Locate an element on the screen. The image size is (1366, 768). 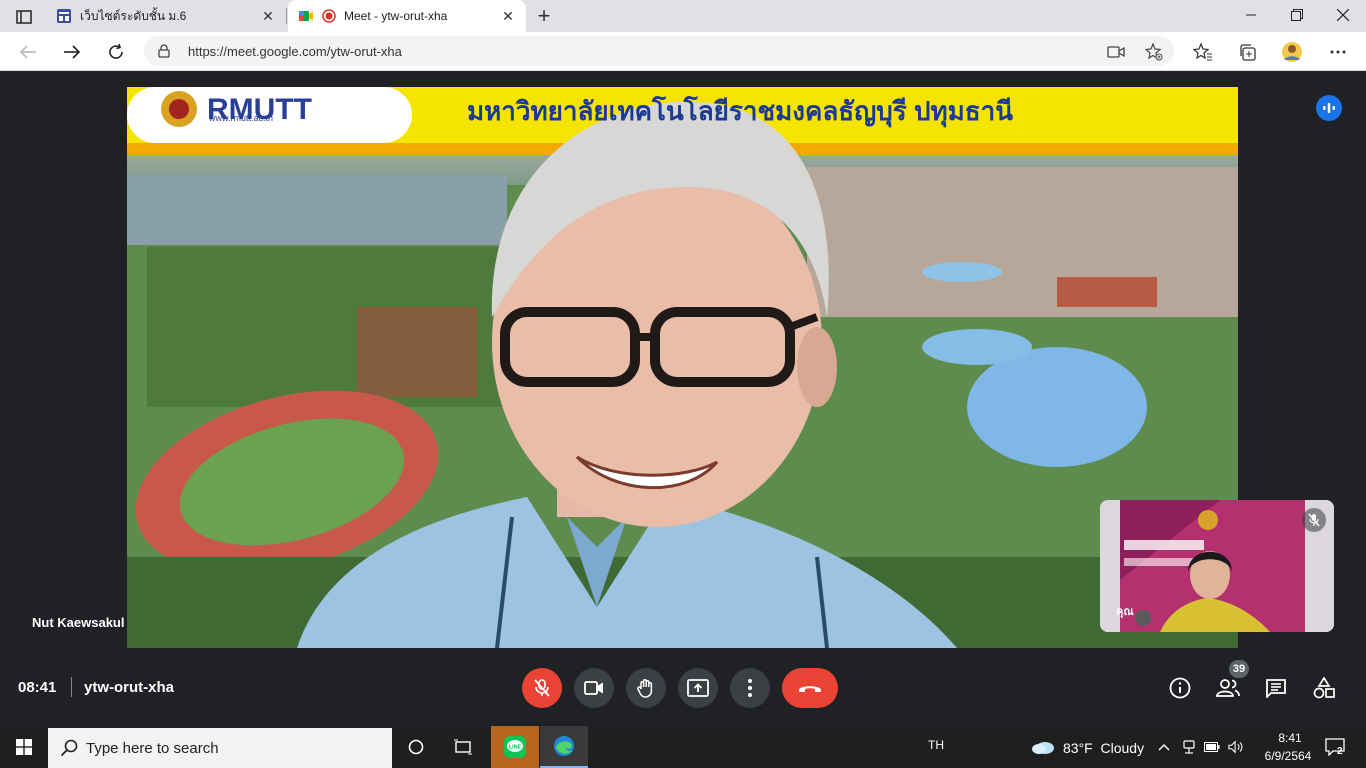
self-mic-status is located at coordinates (1314, 520).